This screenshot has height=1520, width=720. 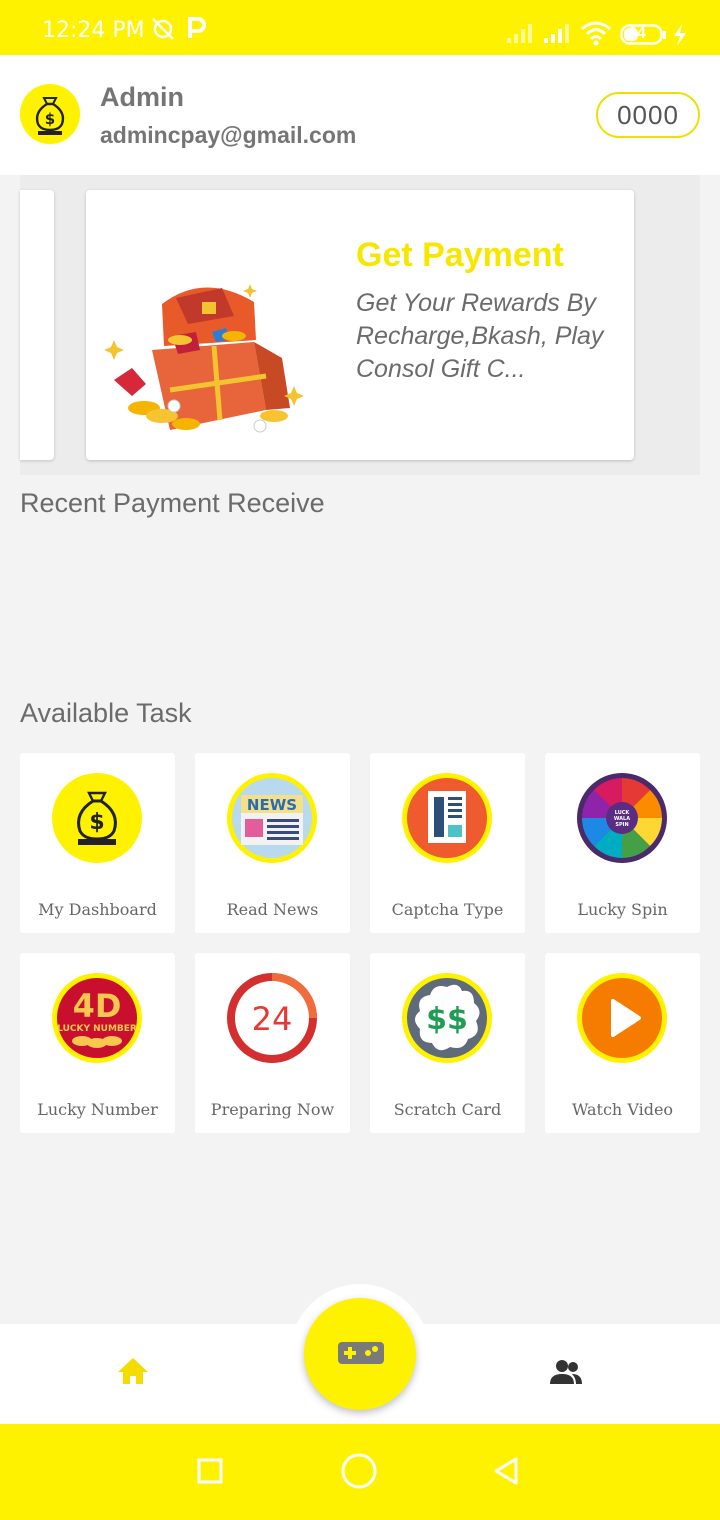 What do you see at coordinates (97, 1029) in the screenshot?
I see `lucky-number-icon-subtext: LUCKY NUMBER` at bounding box center [97, 1029].